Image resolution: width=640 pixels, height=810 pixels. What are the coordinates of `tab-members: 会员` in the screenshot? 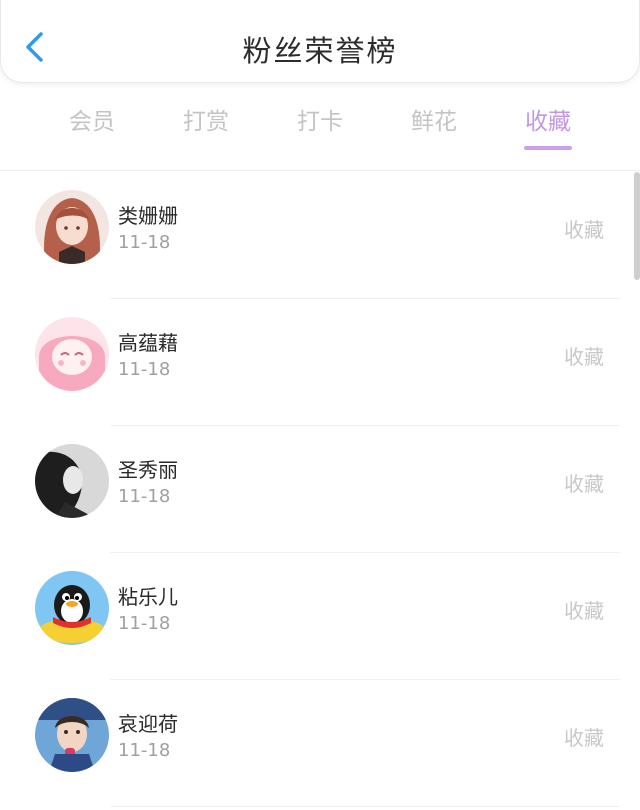 It's located at (92, 119).